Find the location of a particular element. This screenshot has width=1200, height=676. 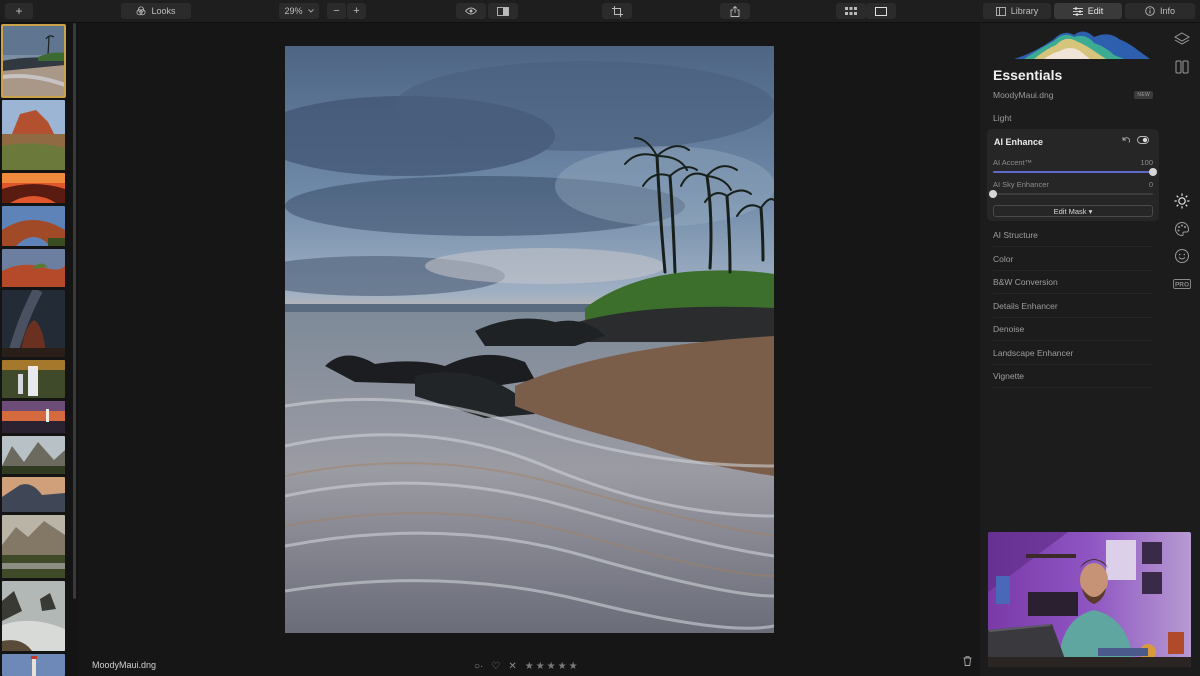

face-icon is located at coordinates (1182, 256).